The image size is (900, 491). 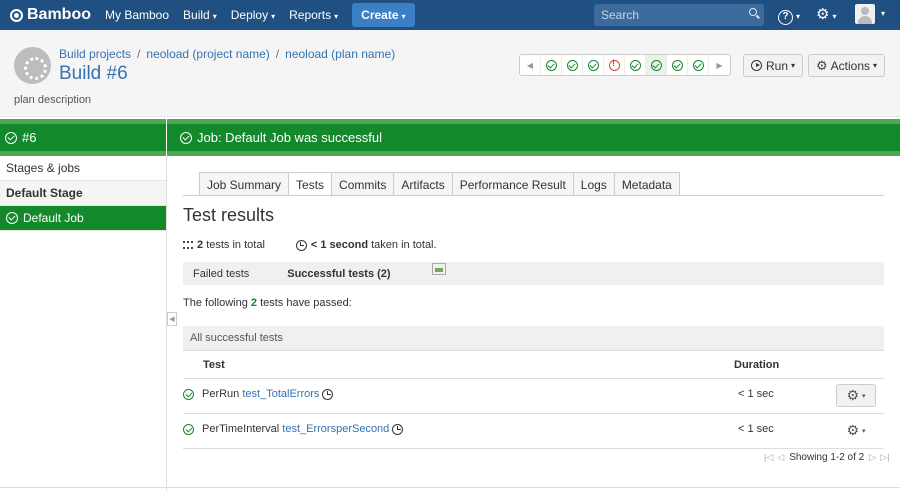 I want to click on test-cell: PerTimeInterval test_ErrorsperSecond, so click(x=295, y=429).